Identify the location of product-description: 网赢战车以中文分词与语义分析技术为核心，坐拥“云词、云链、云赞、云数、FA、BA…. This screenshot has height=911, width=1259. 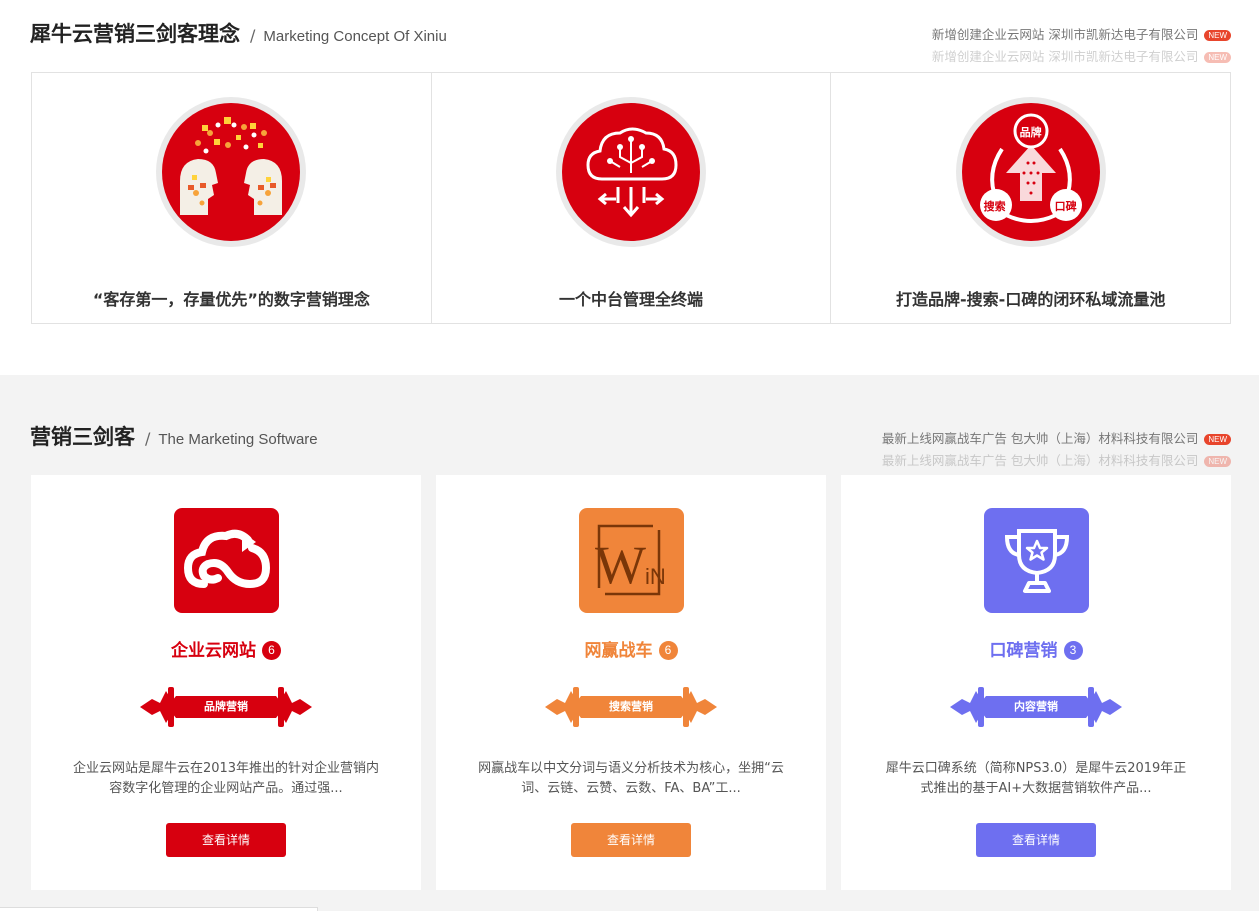
(631, 778).